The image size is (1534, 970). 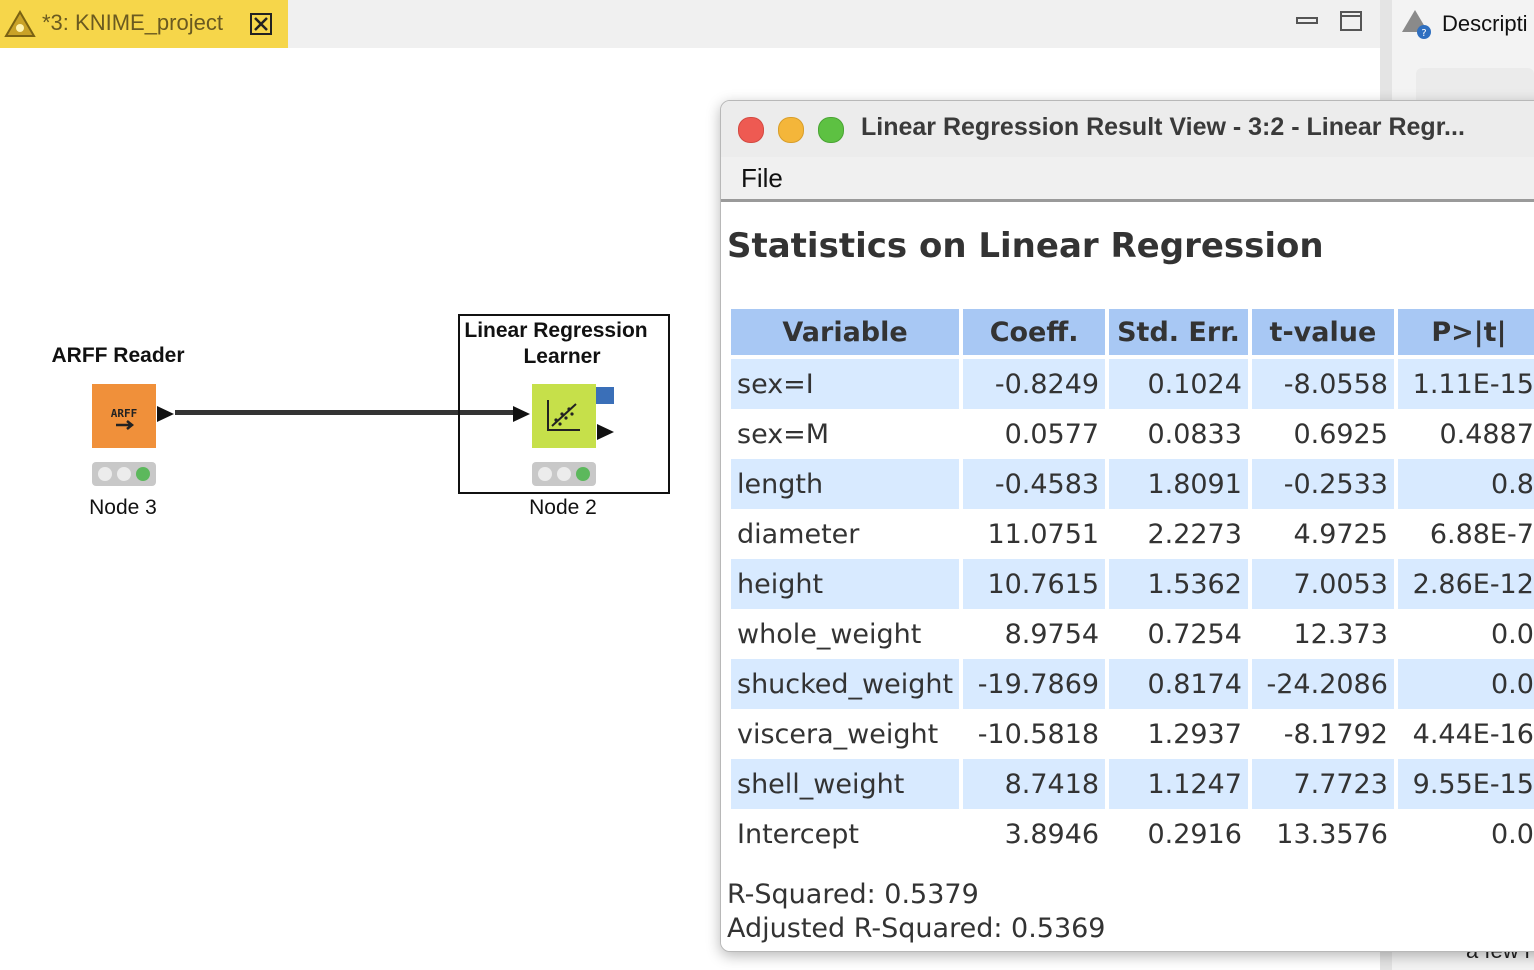 What do you see at coordinates (1322, 684) in the screenshot?
I see `t-value-cell: -24.2086` at bounding box center [1322, 684].